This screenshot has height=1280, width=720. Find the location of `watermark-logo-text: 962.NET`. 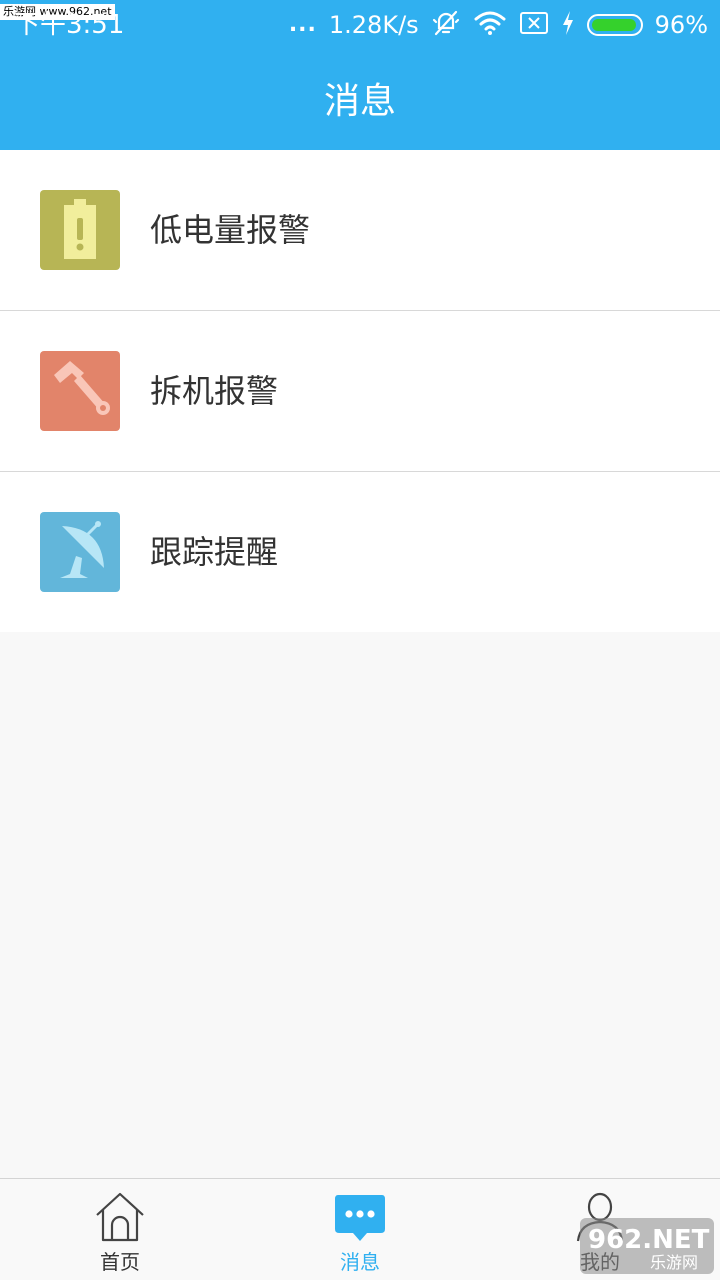

watermark-logo-text: 962.NET is located at coordinates (649, 1240).